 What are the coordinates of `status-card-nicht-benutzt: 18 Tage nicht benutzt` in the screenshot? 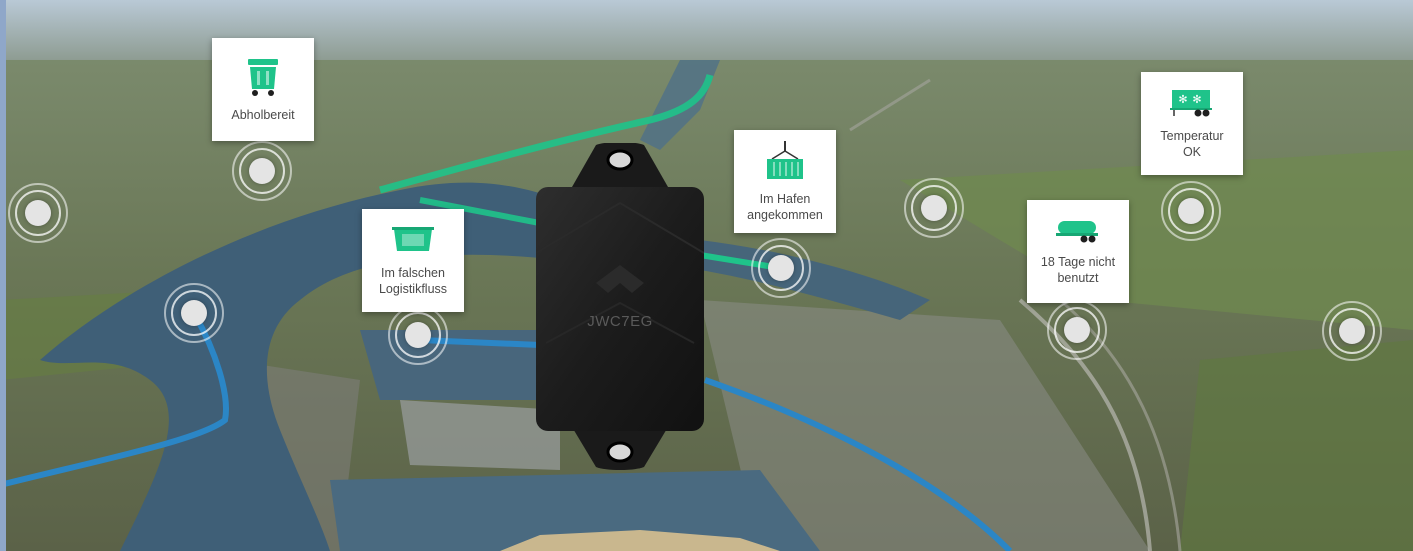 It's located at (1078, 251).